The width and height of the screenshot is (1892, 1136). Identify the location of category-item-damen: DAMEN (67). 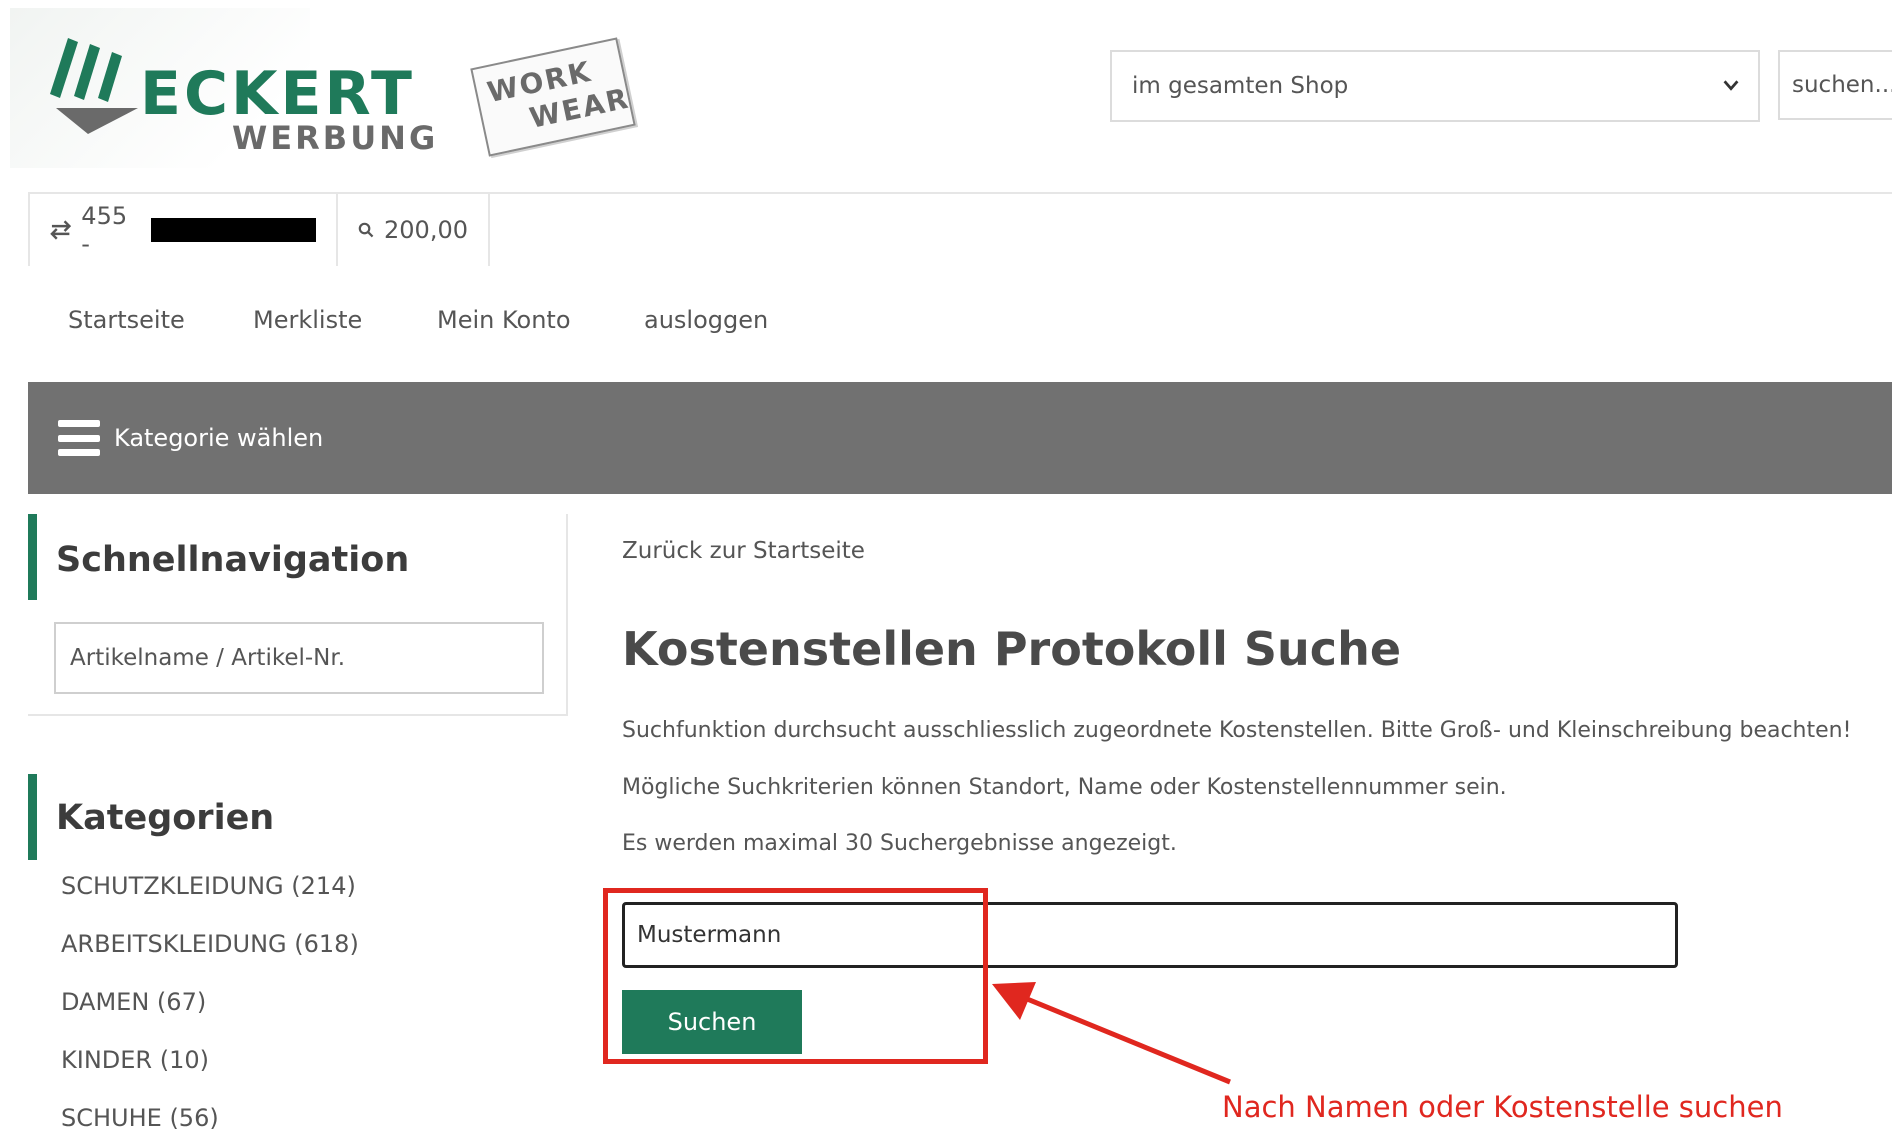
(210, 1019).